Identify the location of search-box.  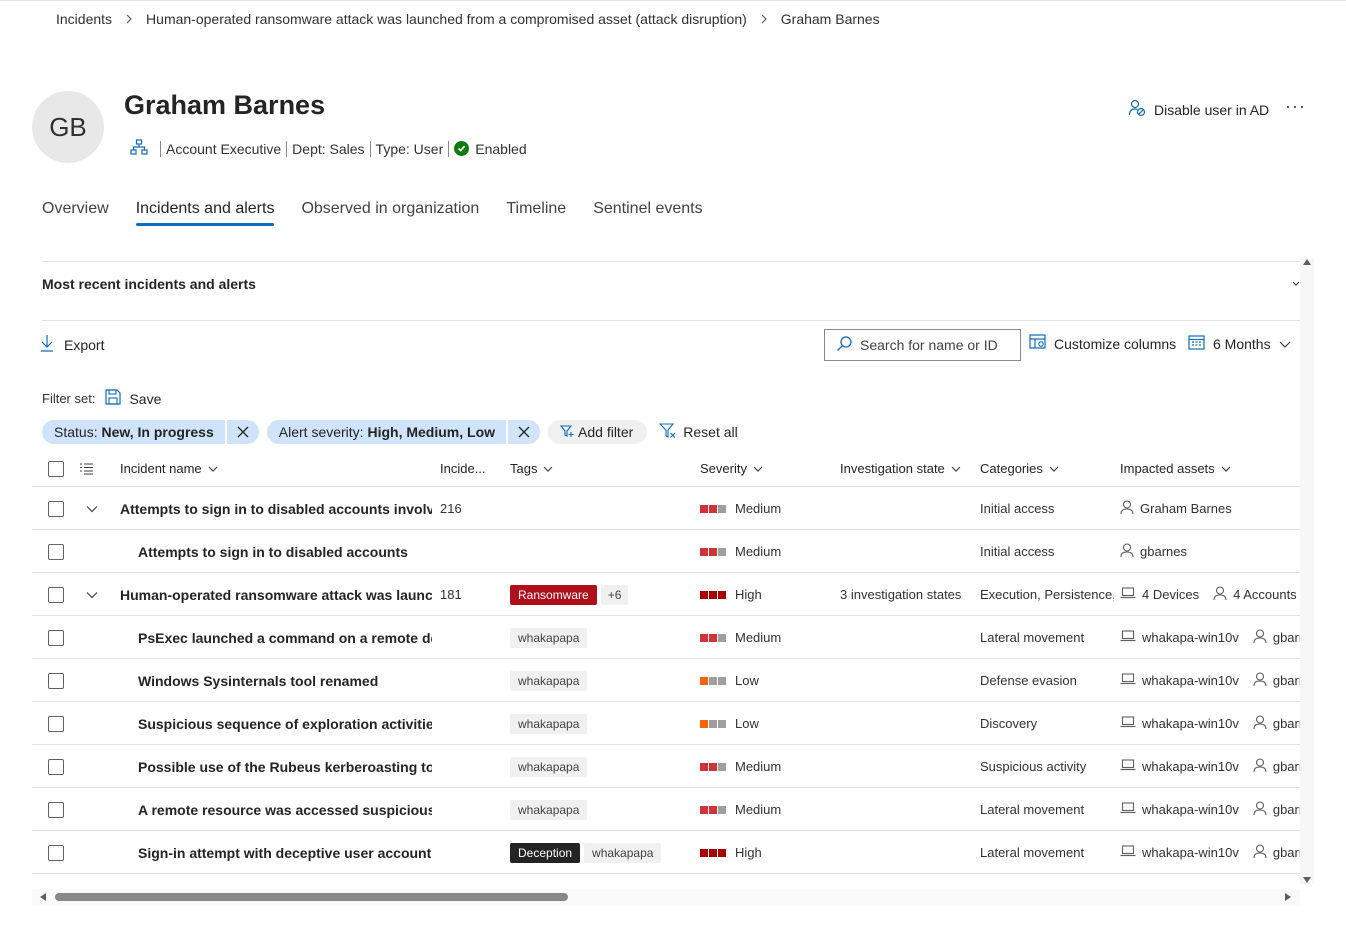
(922, 345).